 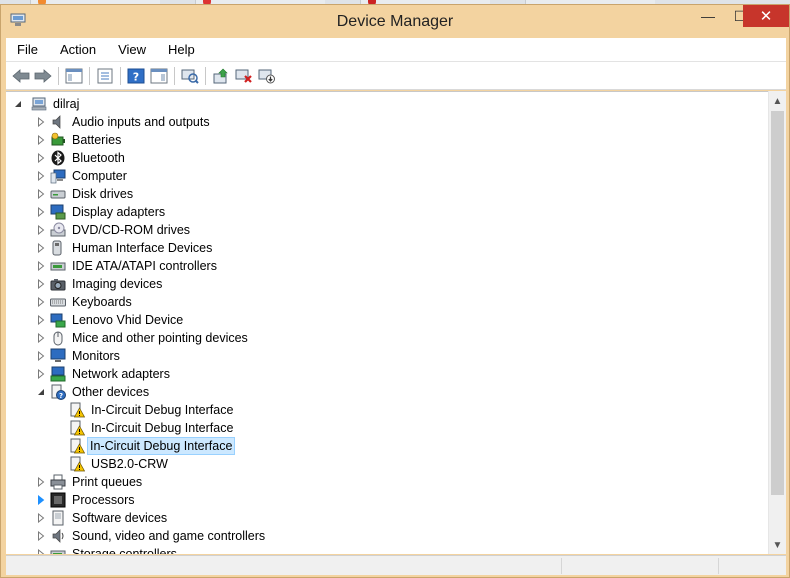 I want to click on tree-item-bluetooth: Bluetooth, so click(x=206, y=158).